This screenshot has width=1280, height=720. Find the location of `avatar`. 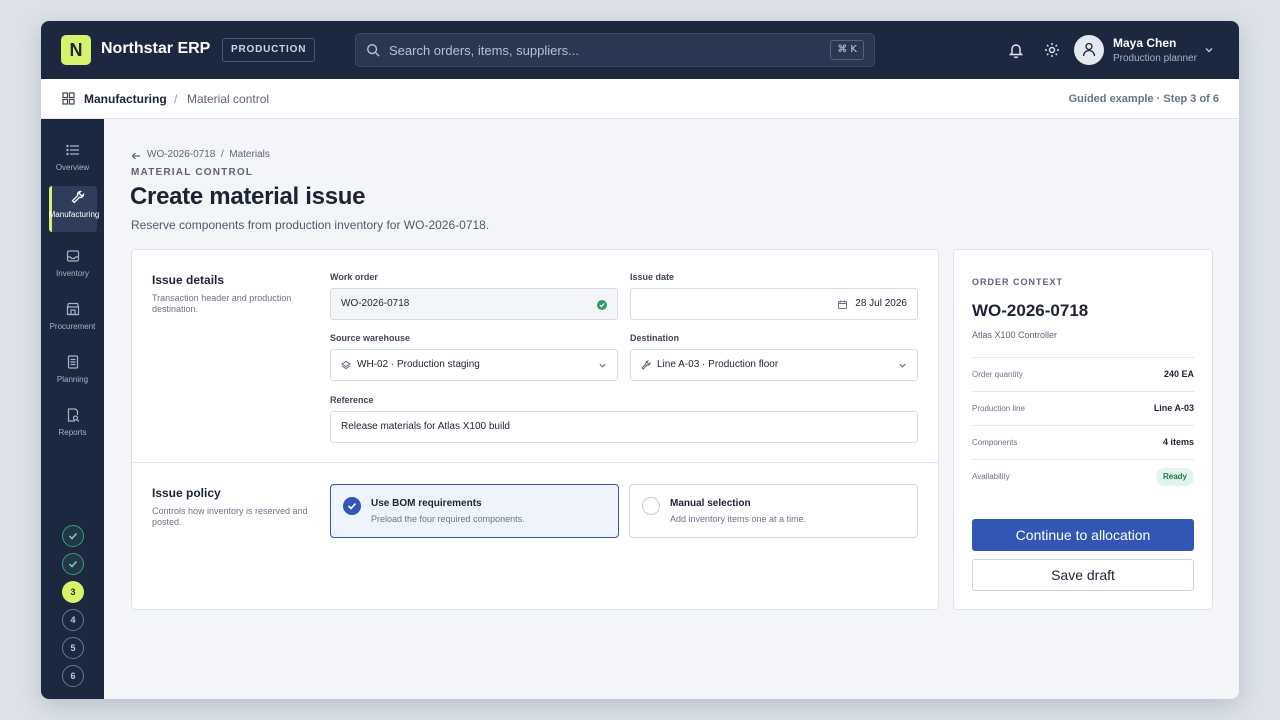

avatar is located at coordinates (1089, 50).